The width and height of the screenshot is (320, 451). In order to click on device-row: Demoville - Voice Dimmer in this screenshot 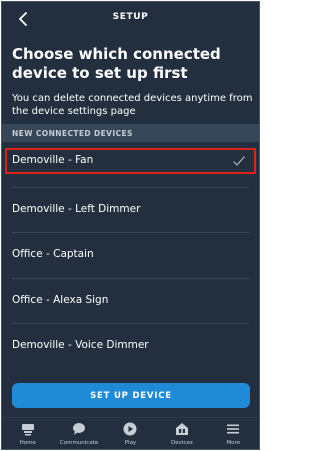, I will do `click(130, 347)`.